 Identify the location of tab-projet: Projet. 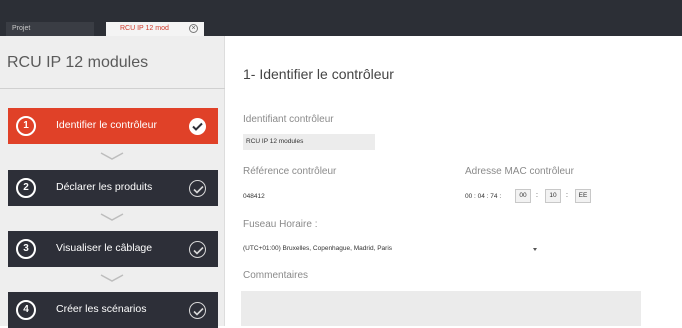
(50, 29).